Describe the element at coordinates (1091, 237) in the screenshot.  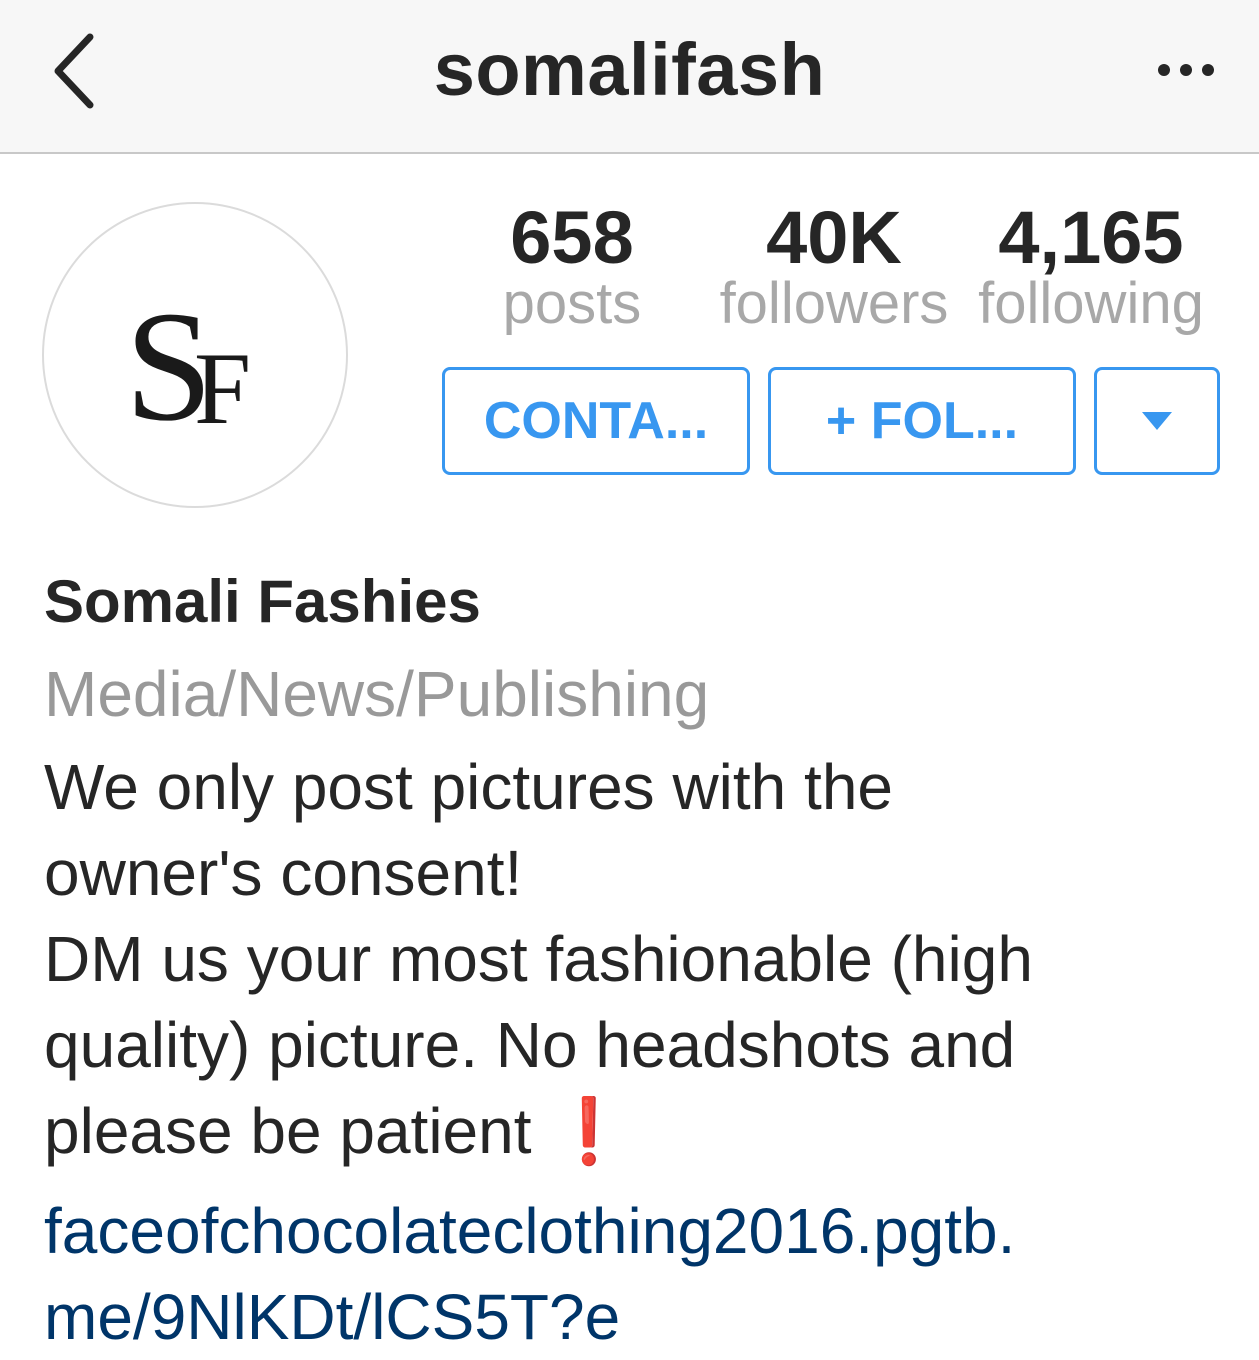
I see `following-count: 4,165` at that location.